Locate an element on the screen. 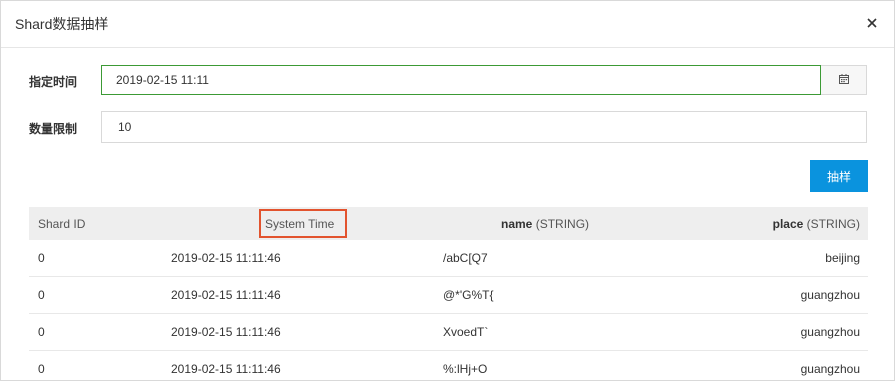  sample-button: 抽样 is located at coordinates (839, 176).